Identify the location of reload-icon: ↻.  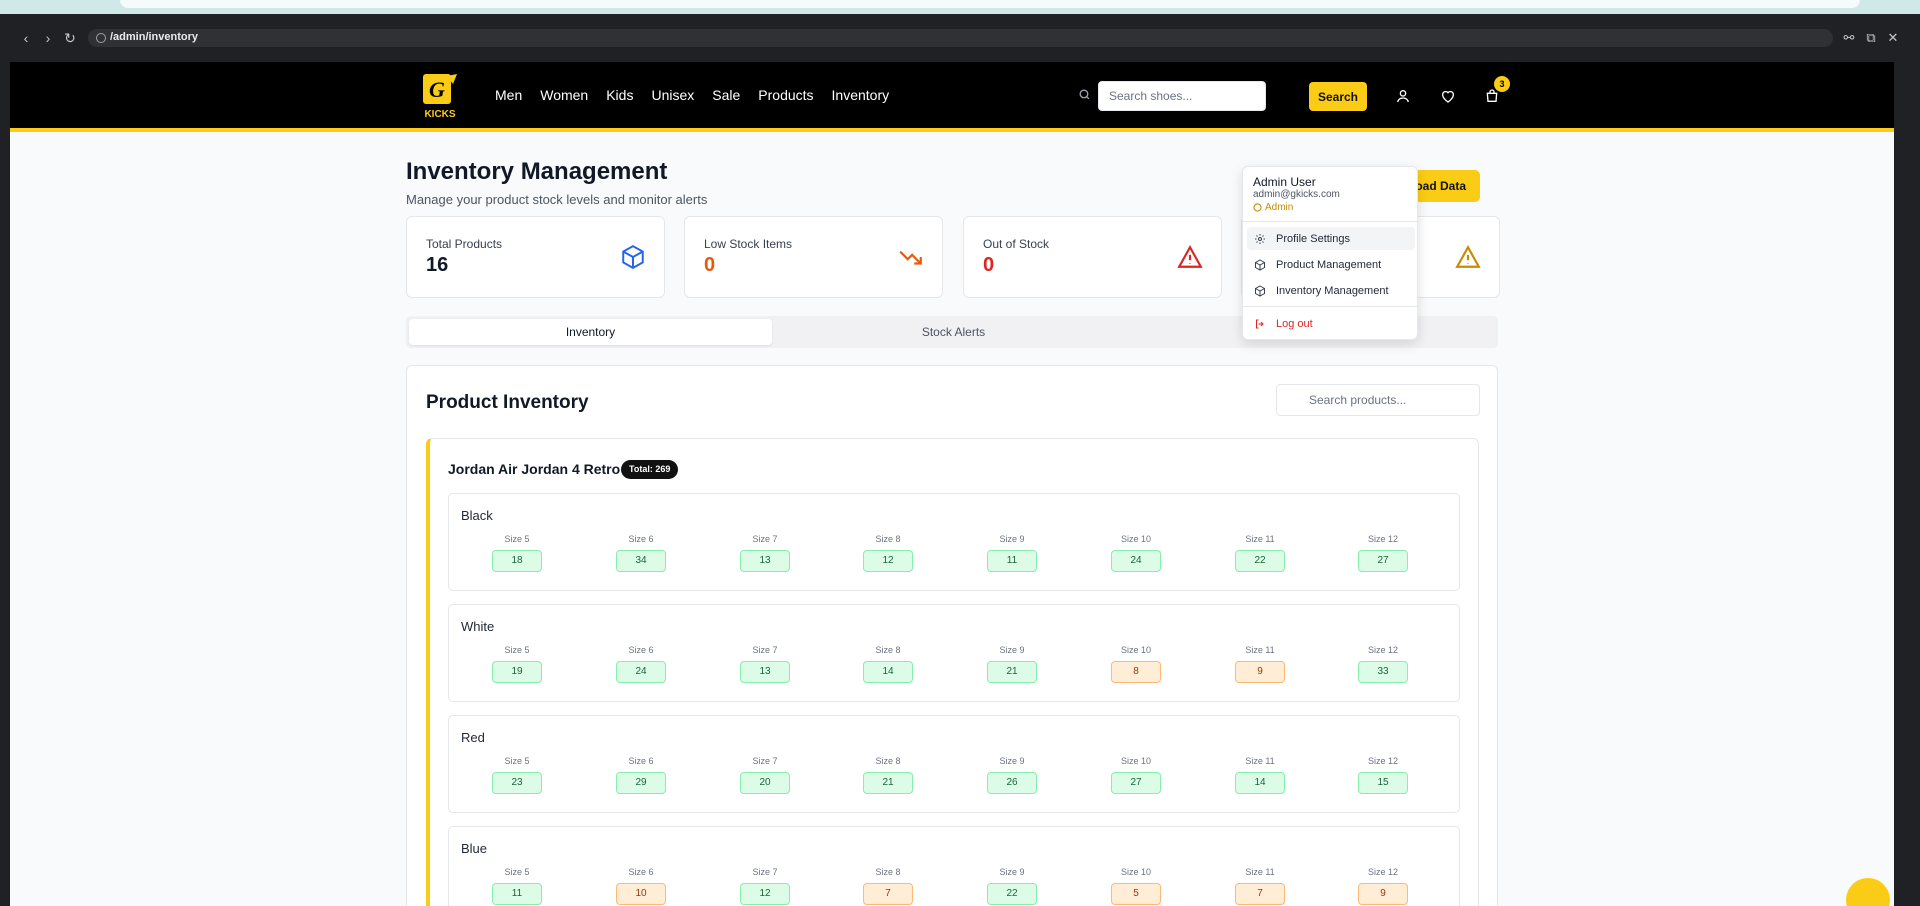
(70, 38).